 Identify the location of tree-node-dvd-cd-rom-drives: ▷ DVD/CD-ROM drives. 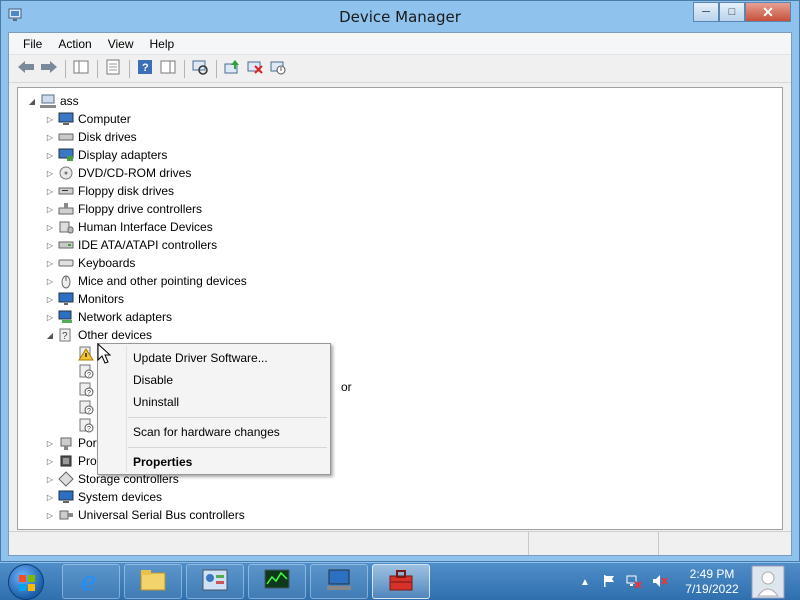
(117, 173).